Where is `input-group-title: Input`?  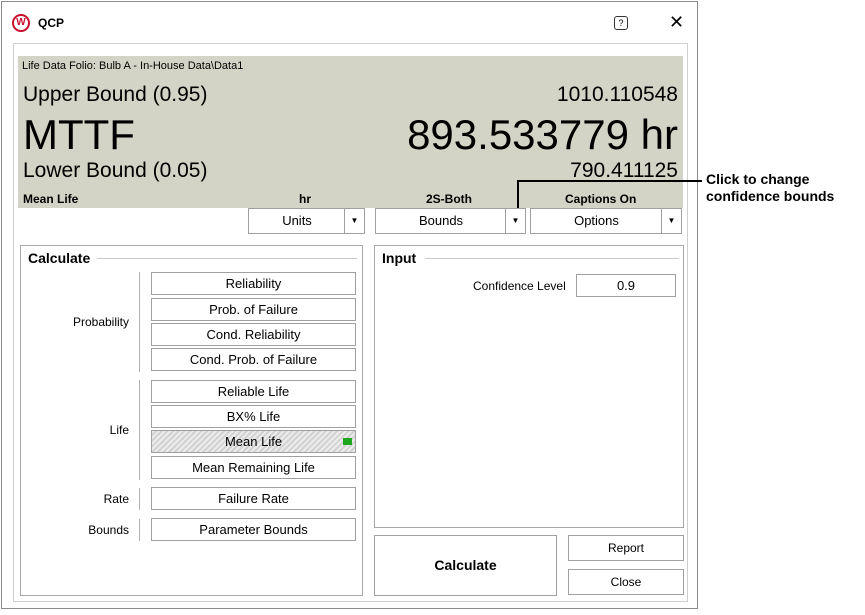
input-group-title: Input is located at coordinates (401, 258).